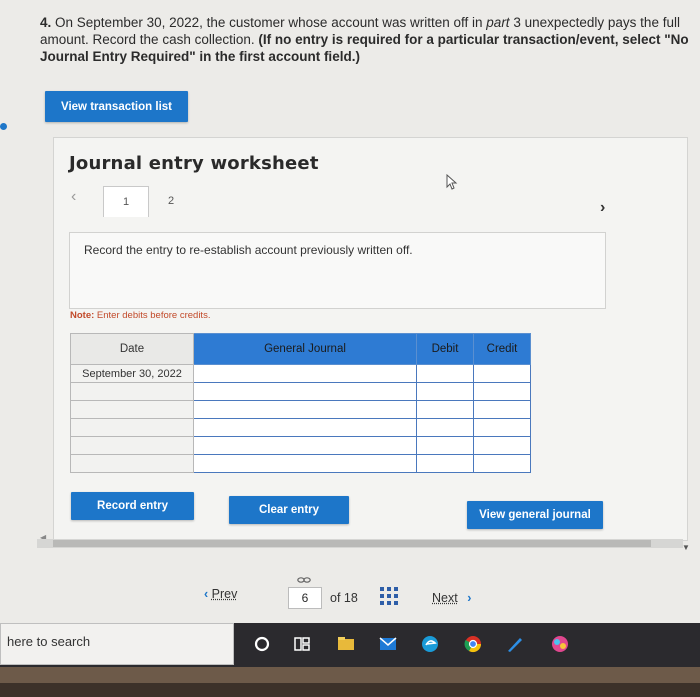  What do you see at coordinates (445, 598) in the screenshot?
I see `next-label: Next` at bounding box center [445, 598].